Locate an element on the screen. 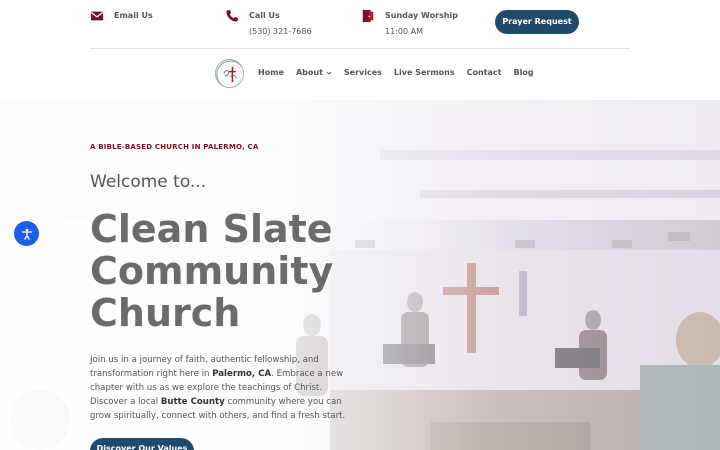 Image resolution: width=720 pixels, height=450 pixels. nav-live-sermons: Live Sermons is located at coordinates (424, 72).